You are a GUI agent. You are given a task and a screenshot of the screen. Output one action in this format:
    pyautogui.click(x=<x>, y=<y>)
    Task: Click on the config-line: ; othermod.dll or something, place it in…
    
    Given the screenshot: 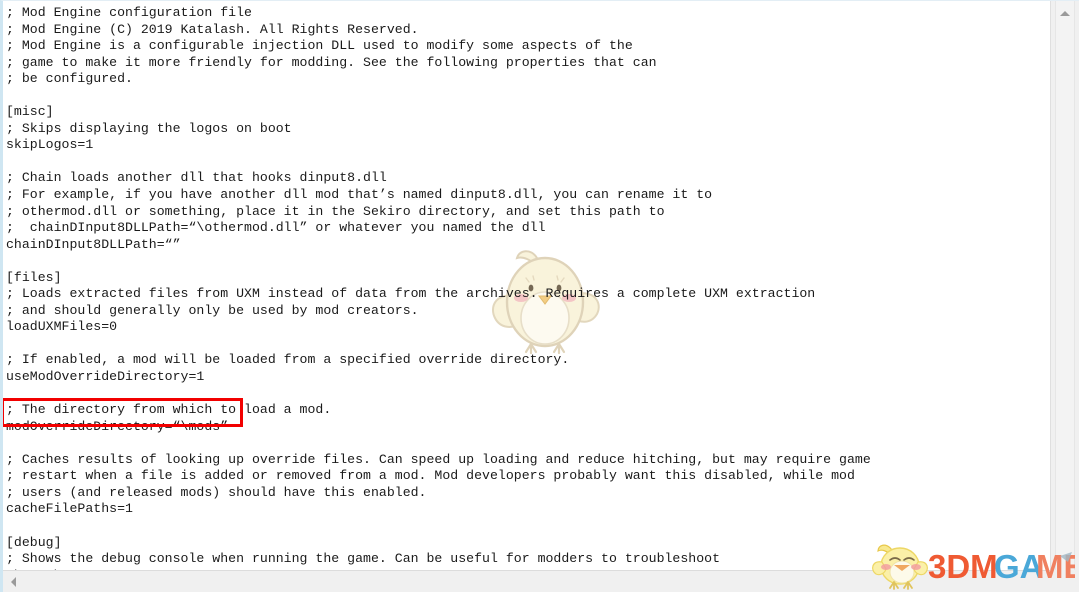 What is the action you would take?
    pyautogui.click(x=335, y=211)
    